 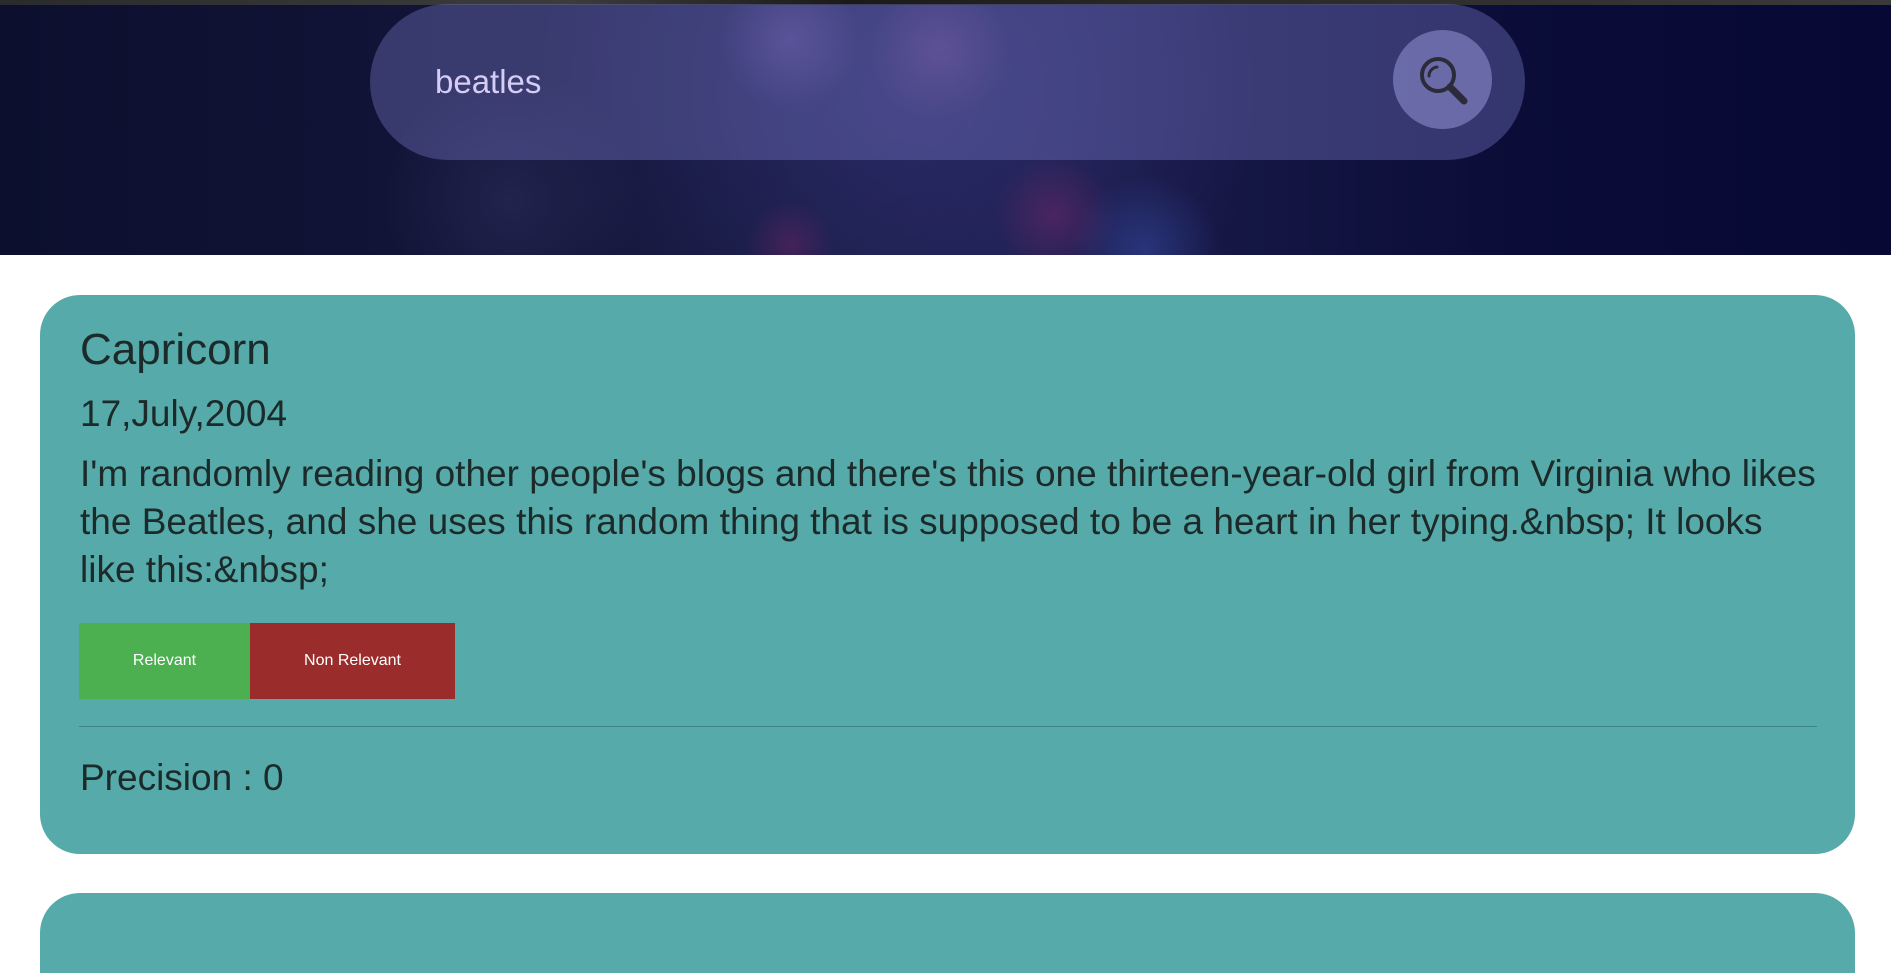 I want to click on next-result-card, so click(x=947, y=933).